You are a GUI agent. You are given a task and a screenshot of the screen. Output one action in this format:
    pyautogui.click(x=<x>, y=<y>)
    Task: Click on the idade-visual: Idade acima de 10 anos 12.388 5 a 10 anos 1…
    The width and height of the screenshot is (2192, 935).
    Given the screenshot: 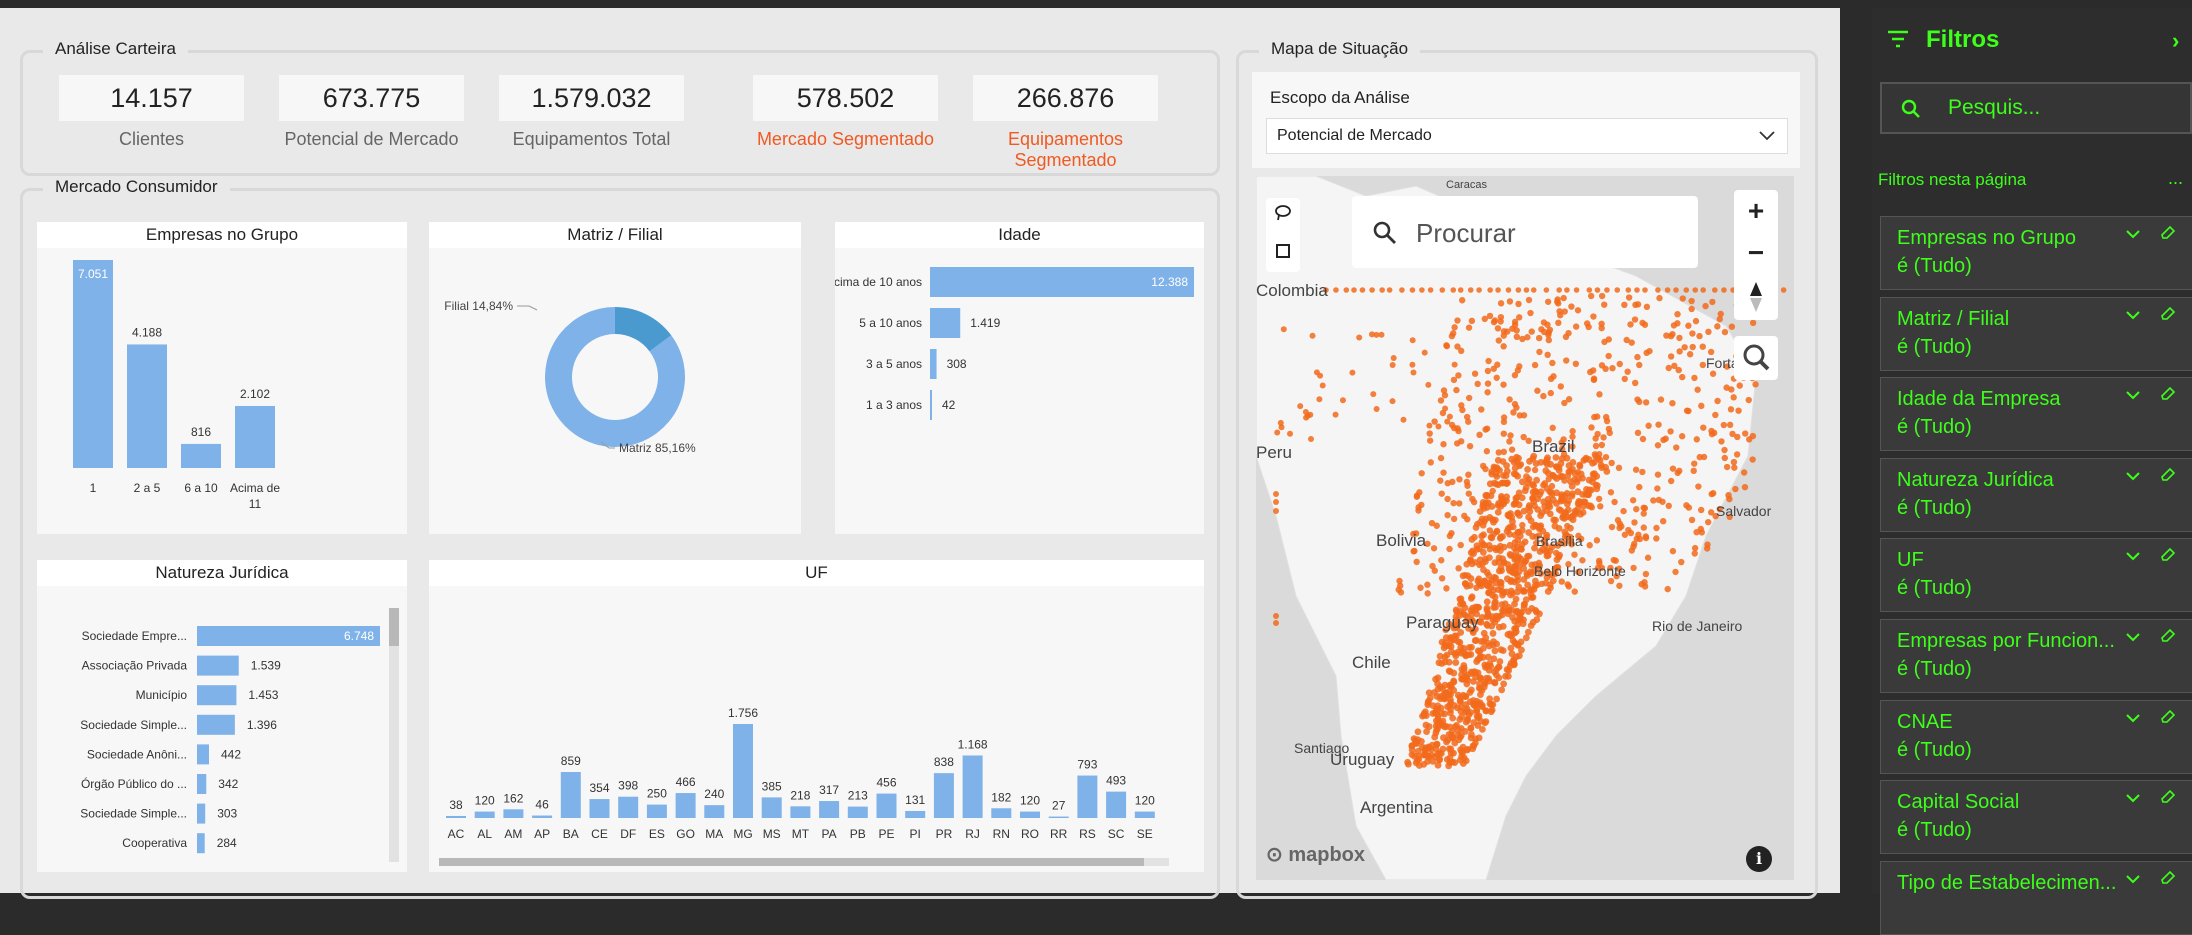 What is the action you would take?
    pyautogui.click(x=1019, y=378)
    